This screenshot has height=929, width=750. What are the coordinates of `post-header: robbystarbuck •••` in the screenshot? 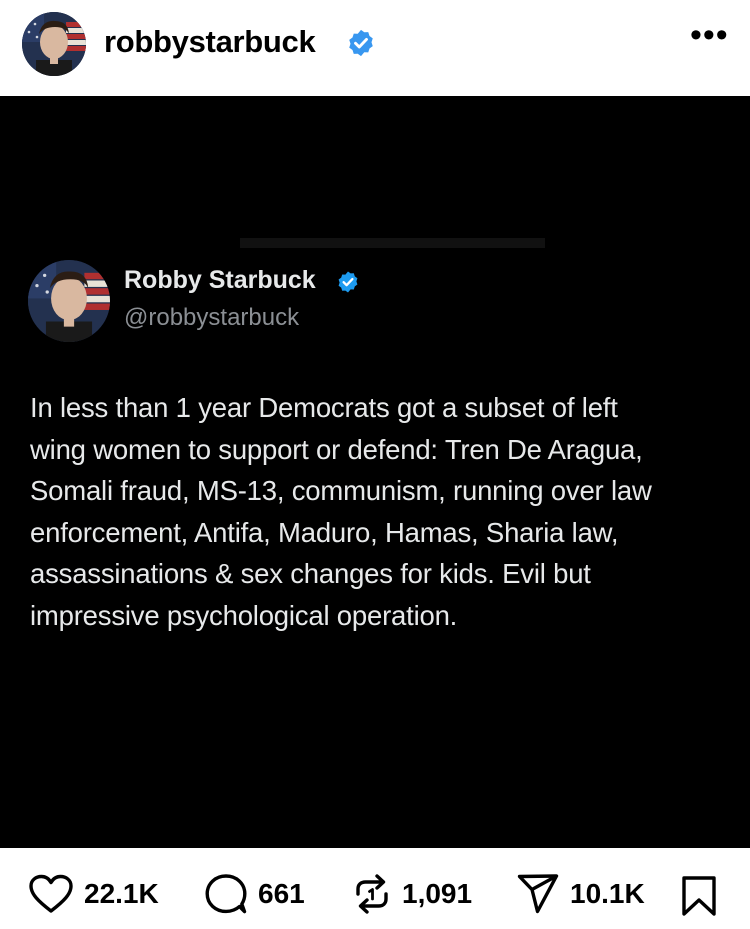 It's located at (375, 48).